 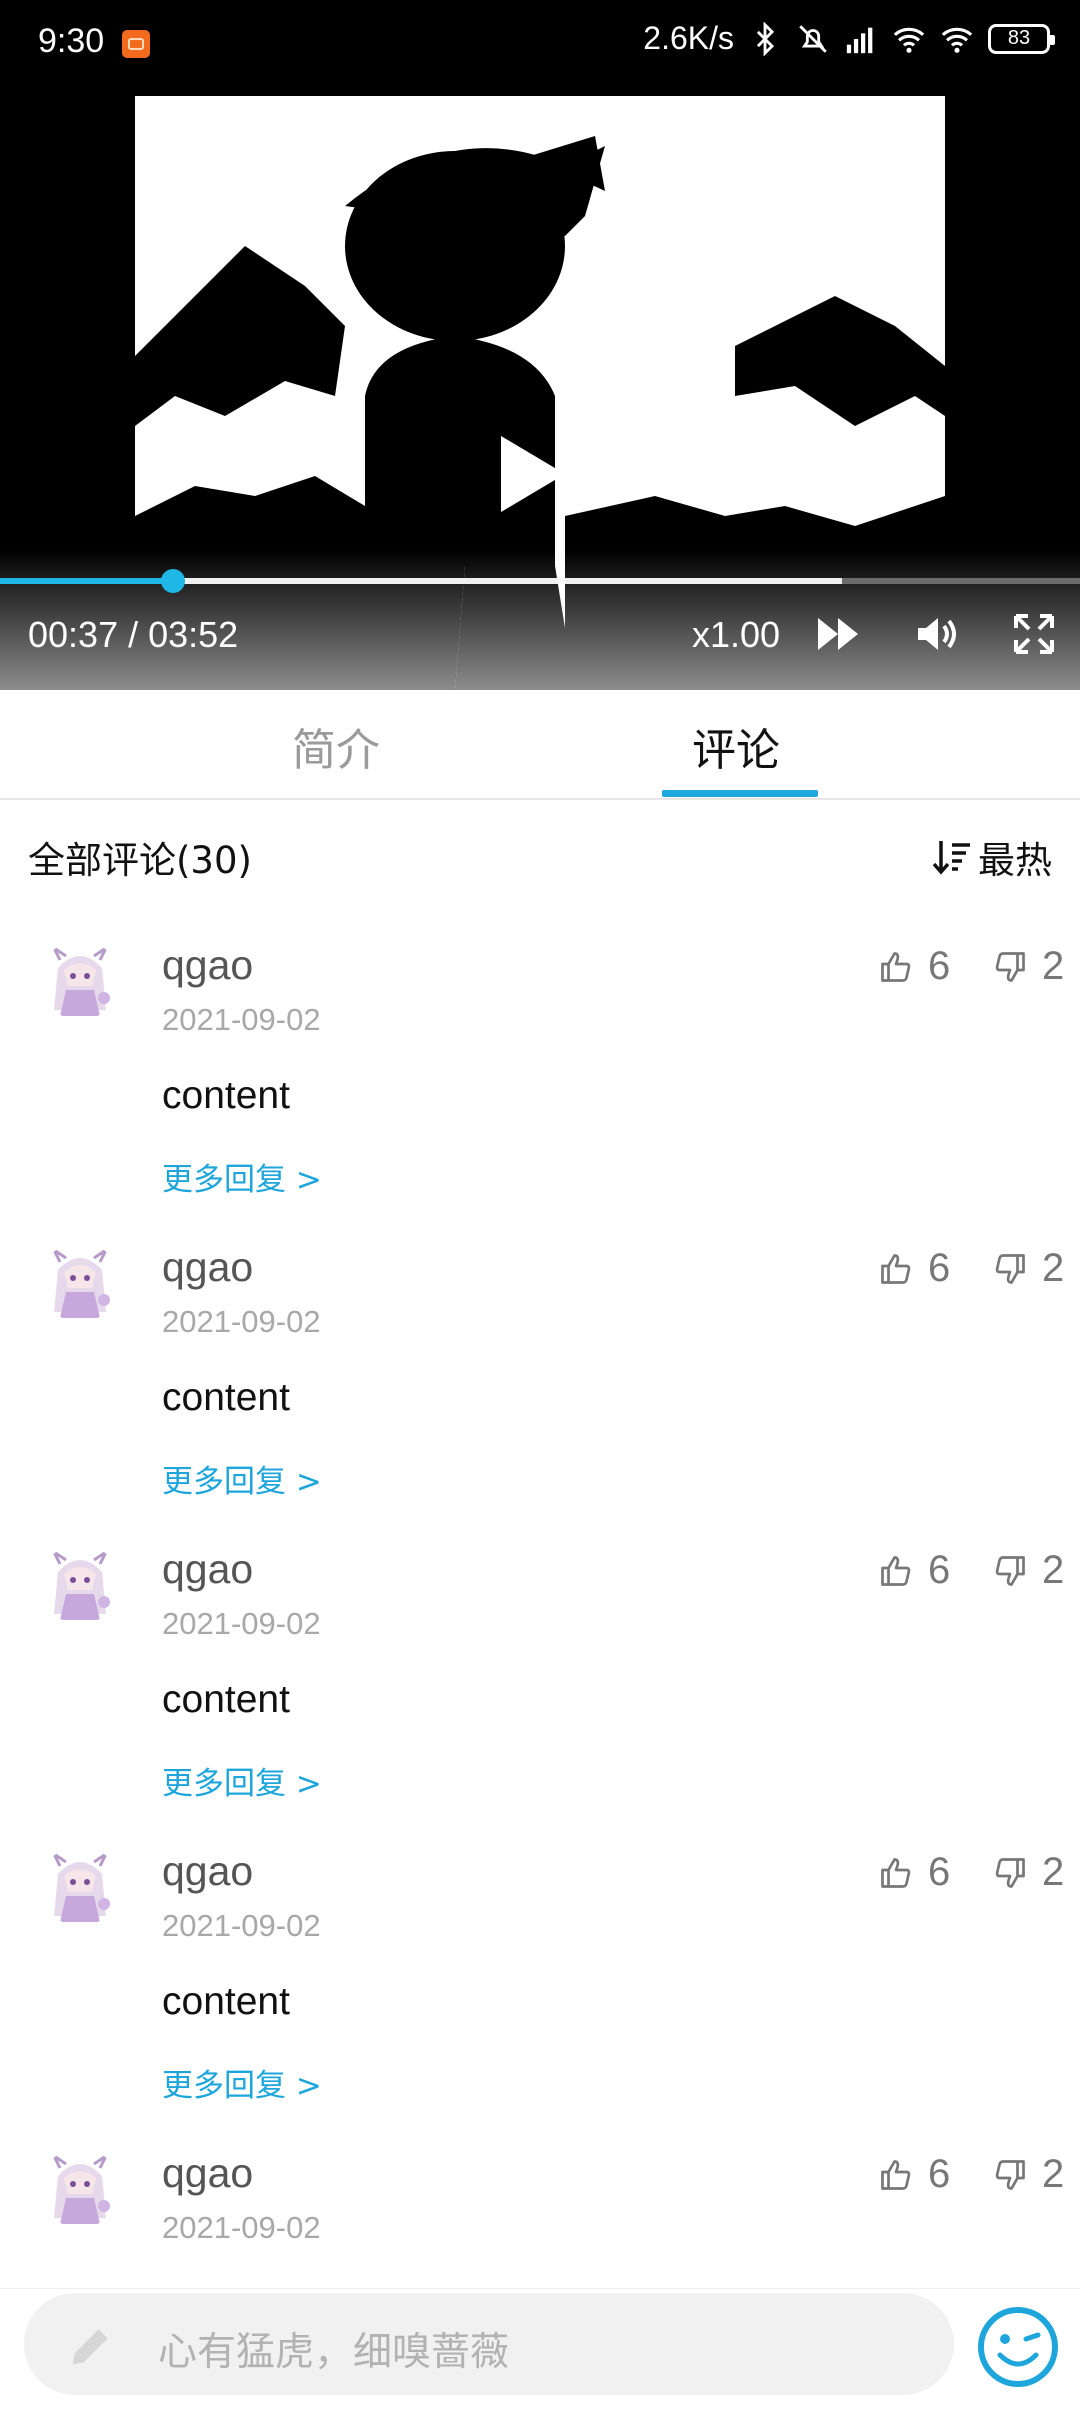 What do you see at coordinates (859, 40) in the screenshot?
I see `cell-signal-icon` at bounding box center [859, 40].